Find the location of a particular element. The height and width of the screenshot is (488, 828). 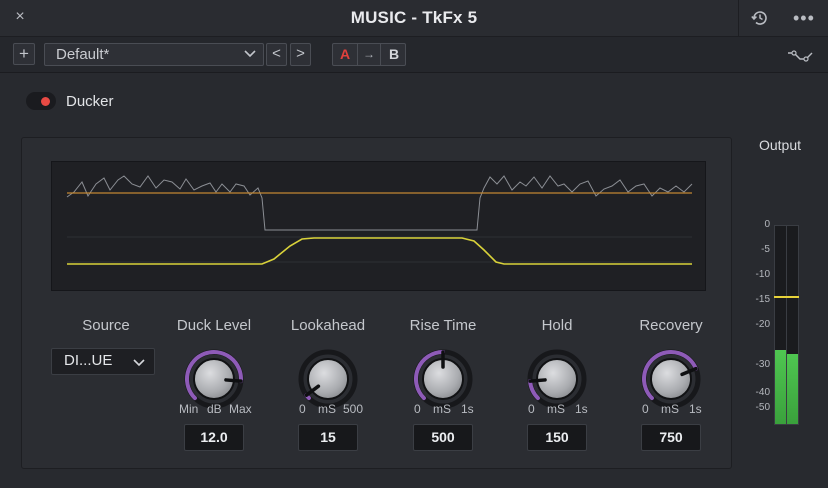

scale-max: Max is located at coordinates (240, 409).